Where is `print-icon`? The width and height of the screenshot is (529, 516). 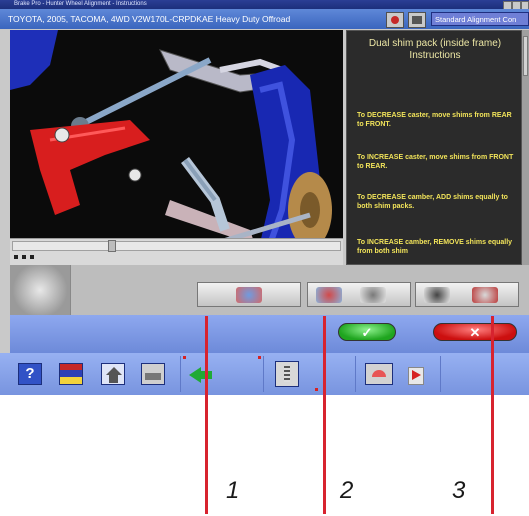
print-icon is located at coordinates (153, 374).